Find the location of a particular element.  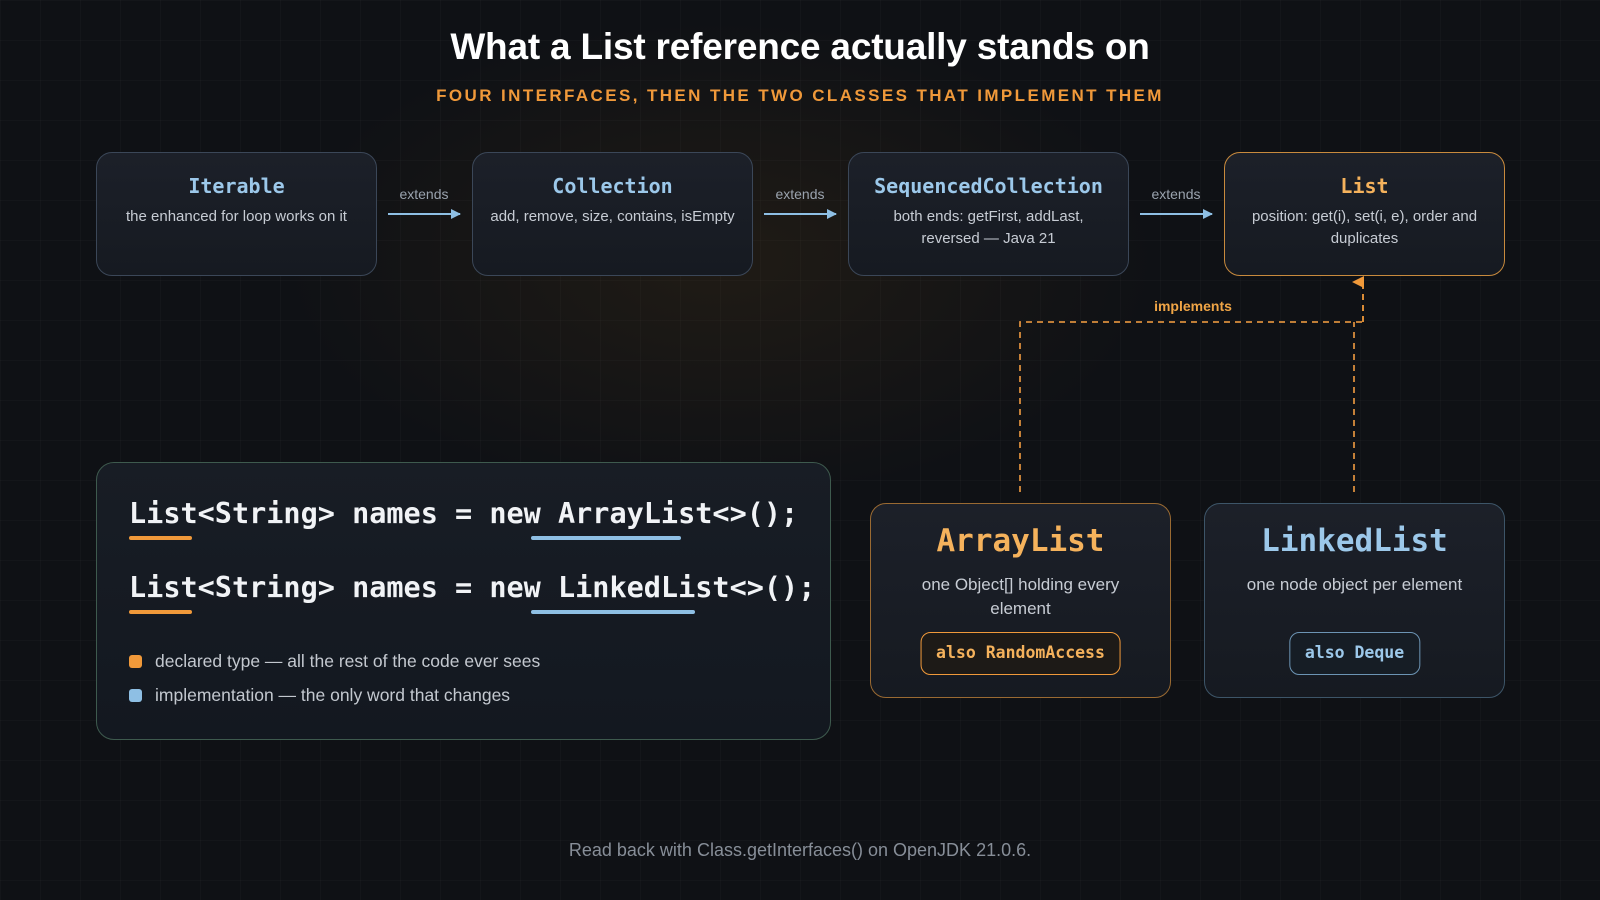

implements-label: implements is located at coordinates (1193, 306).